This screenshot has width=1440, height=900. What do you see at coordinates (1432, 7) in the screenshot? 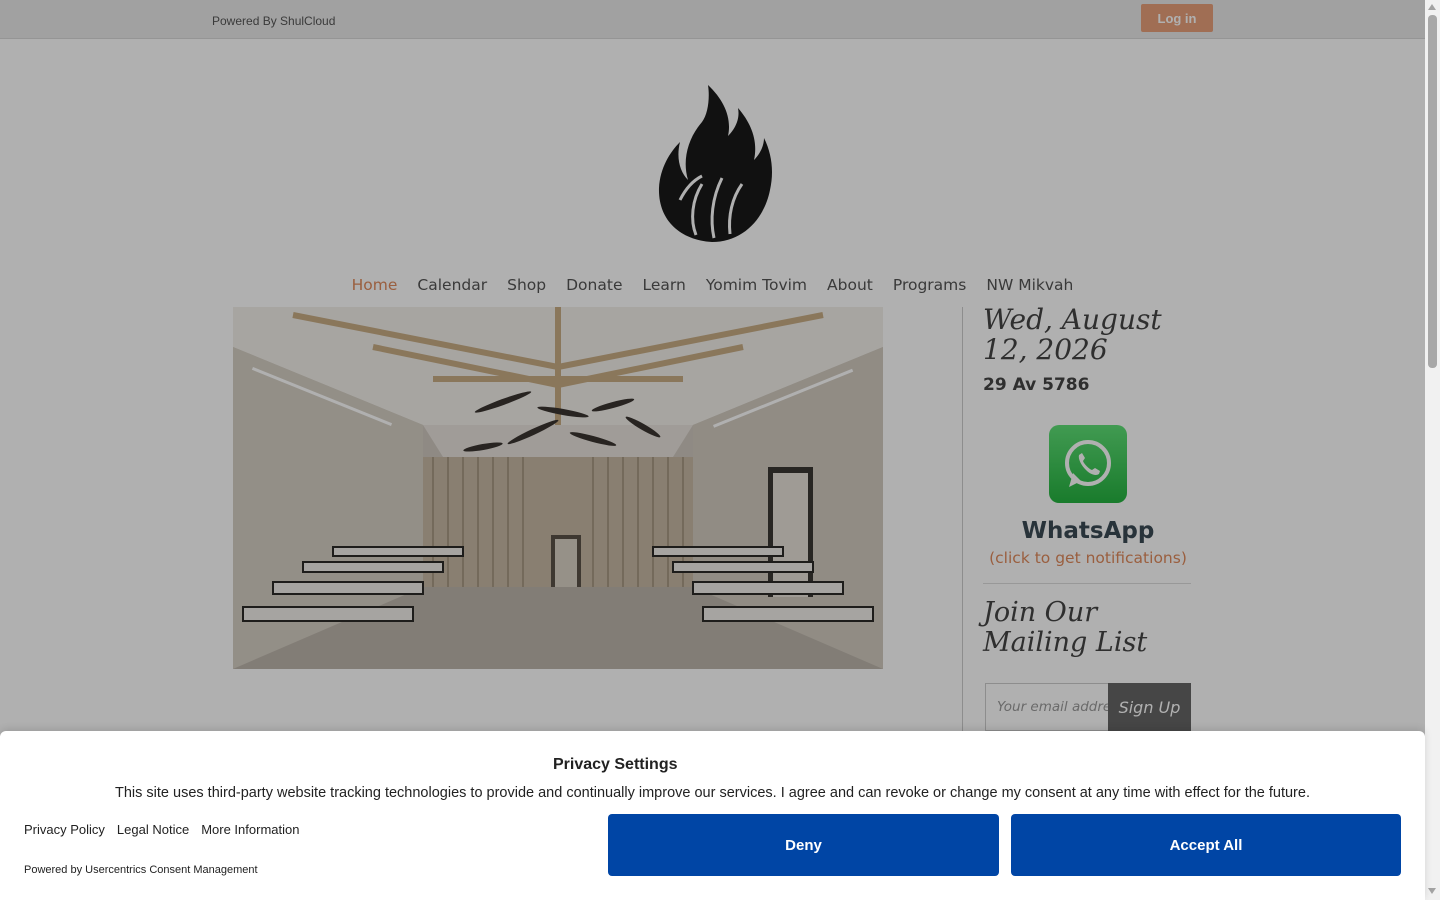
I see `scroll-up-arrow-icon` at bounding box center [1432, 7].